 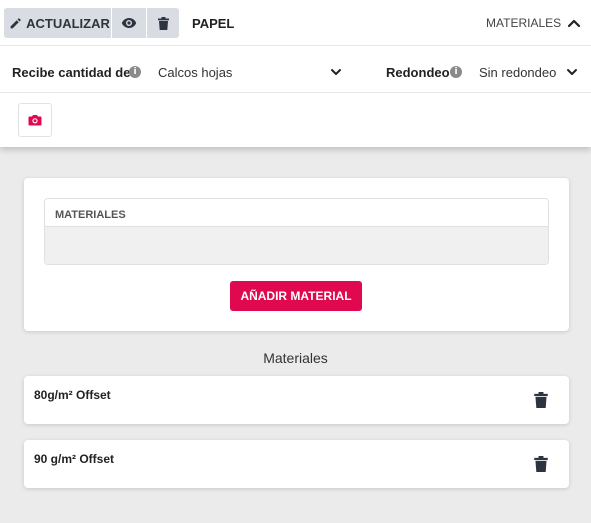 I want to click on view-button, so click(x=129, y=23).